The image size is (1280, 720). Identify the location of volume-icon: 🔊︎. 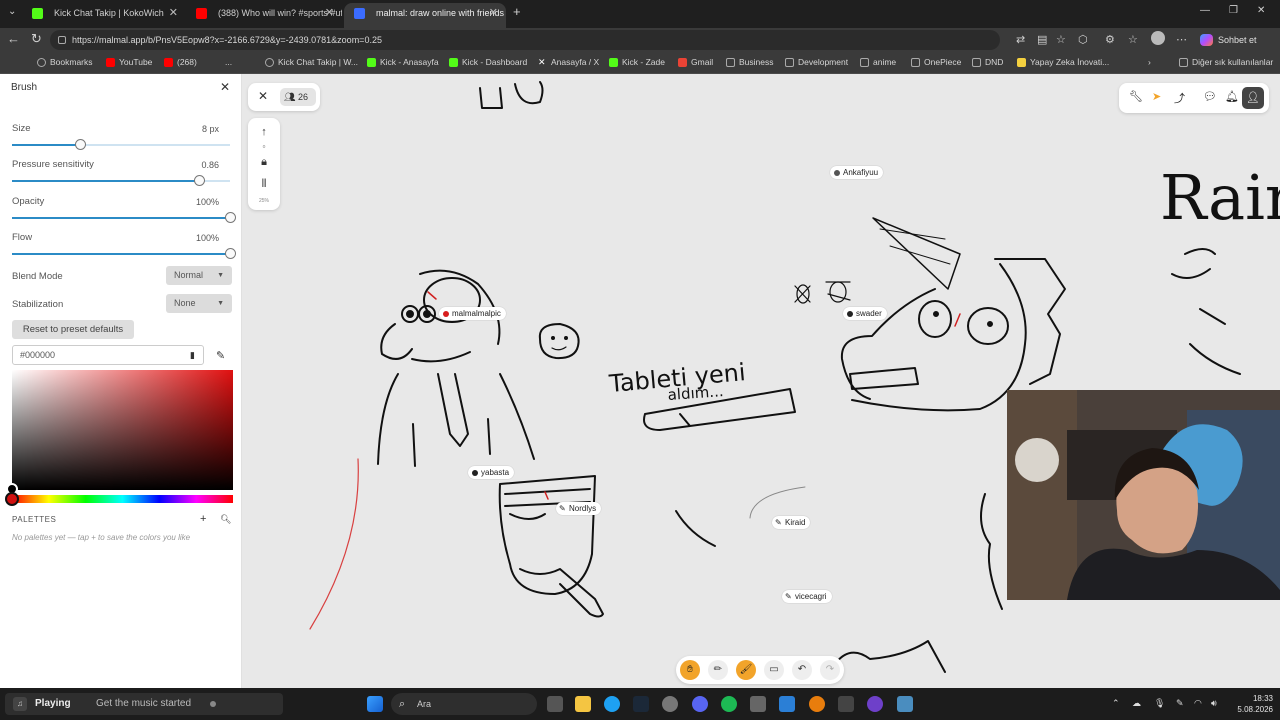
(1214, 703).